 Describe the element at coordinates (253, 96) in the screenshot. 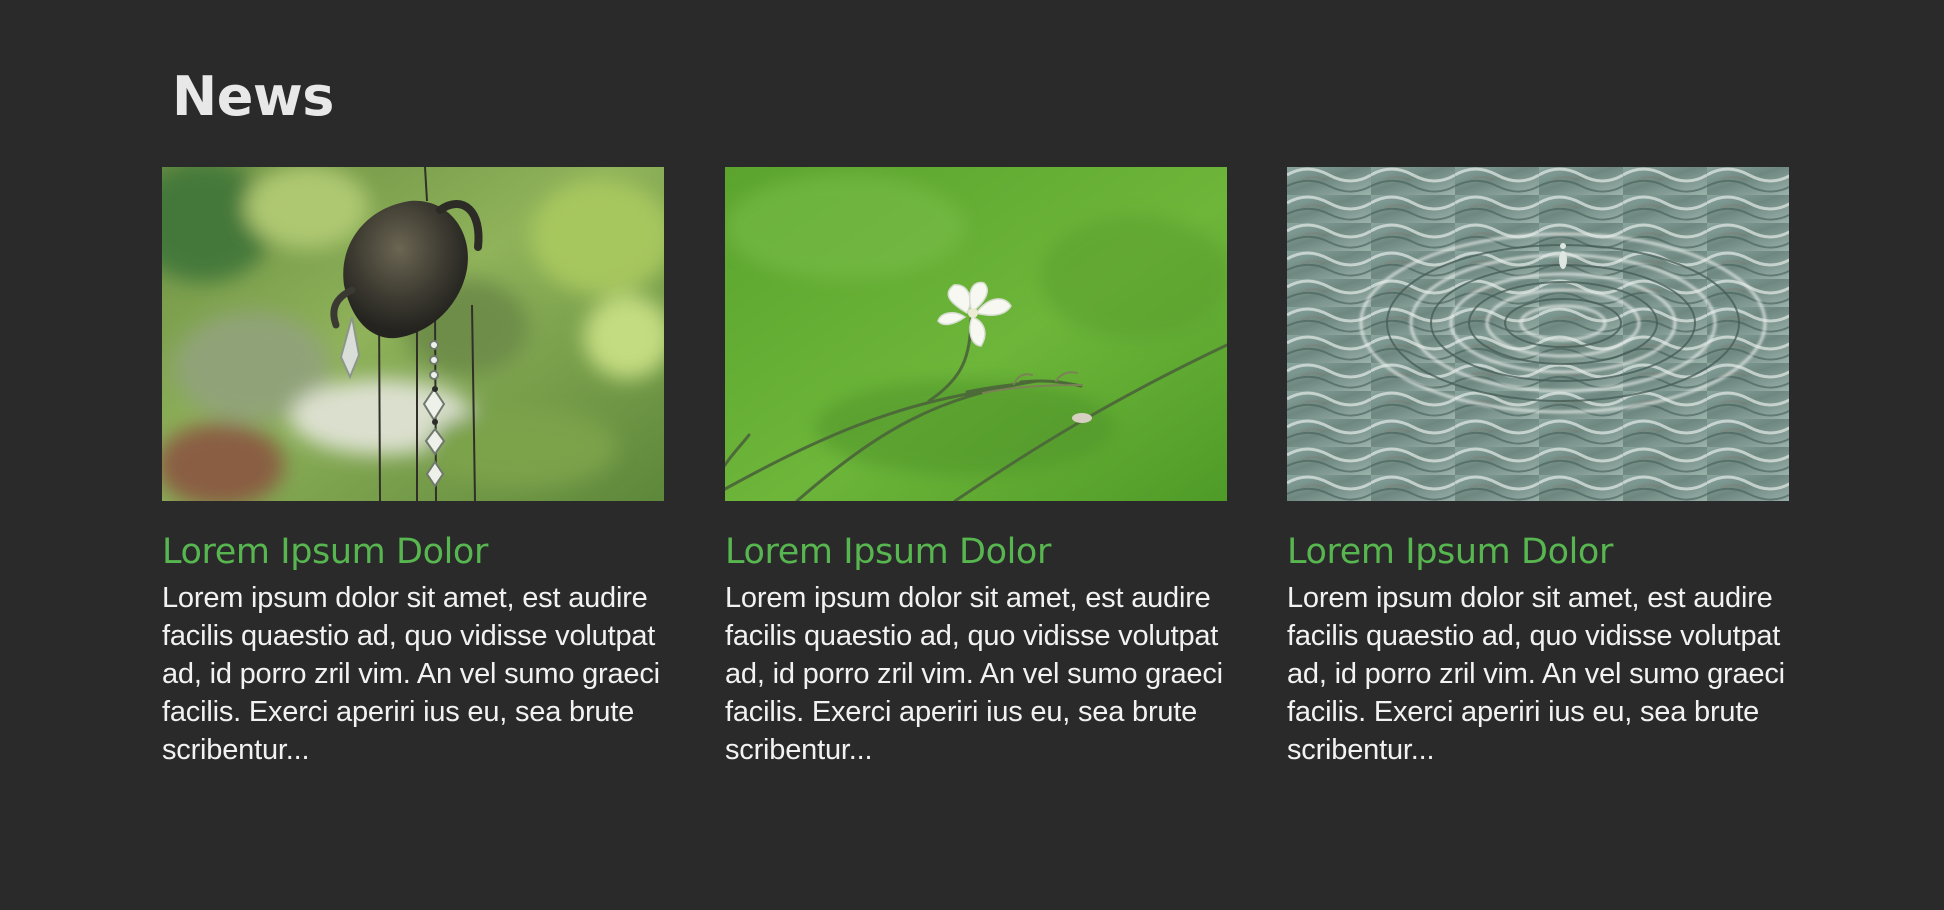

I see `news-heading: News` at that location.